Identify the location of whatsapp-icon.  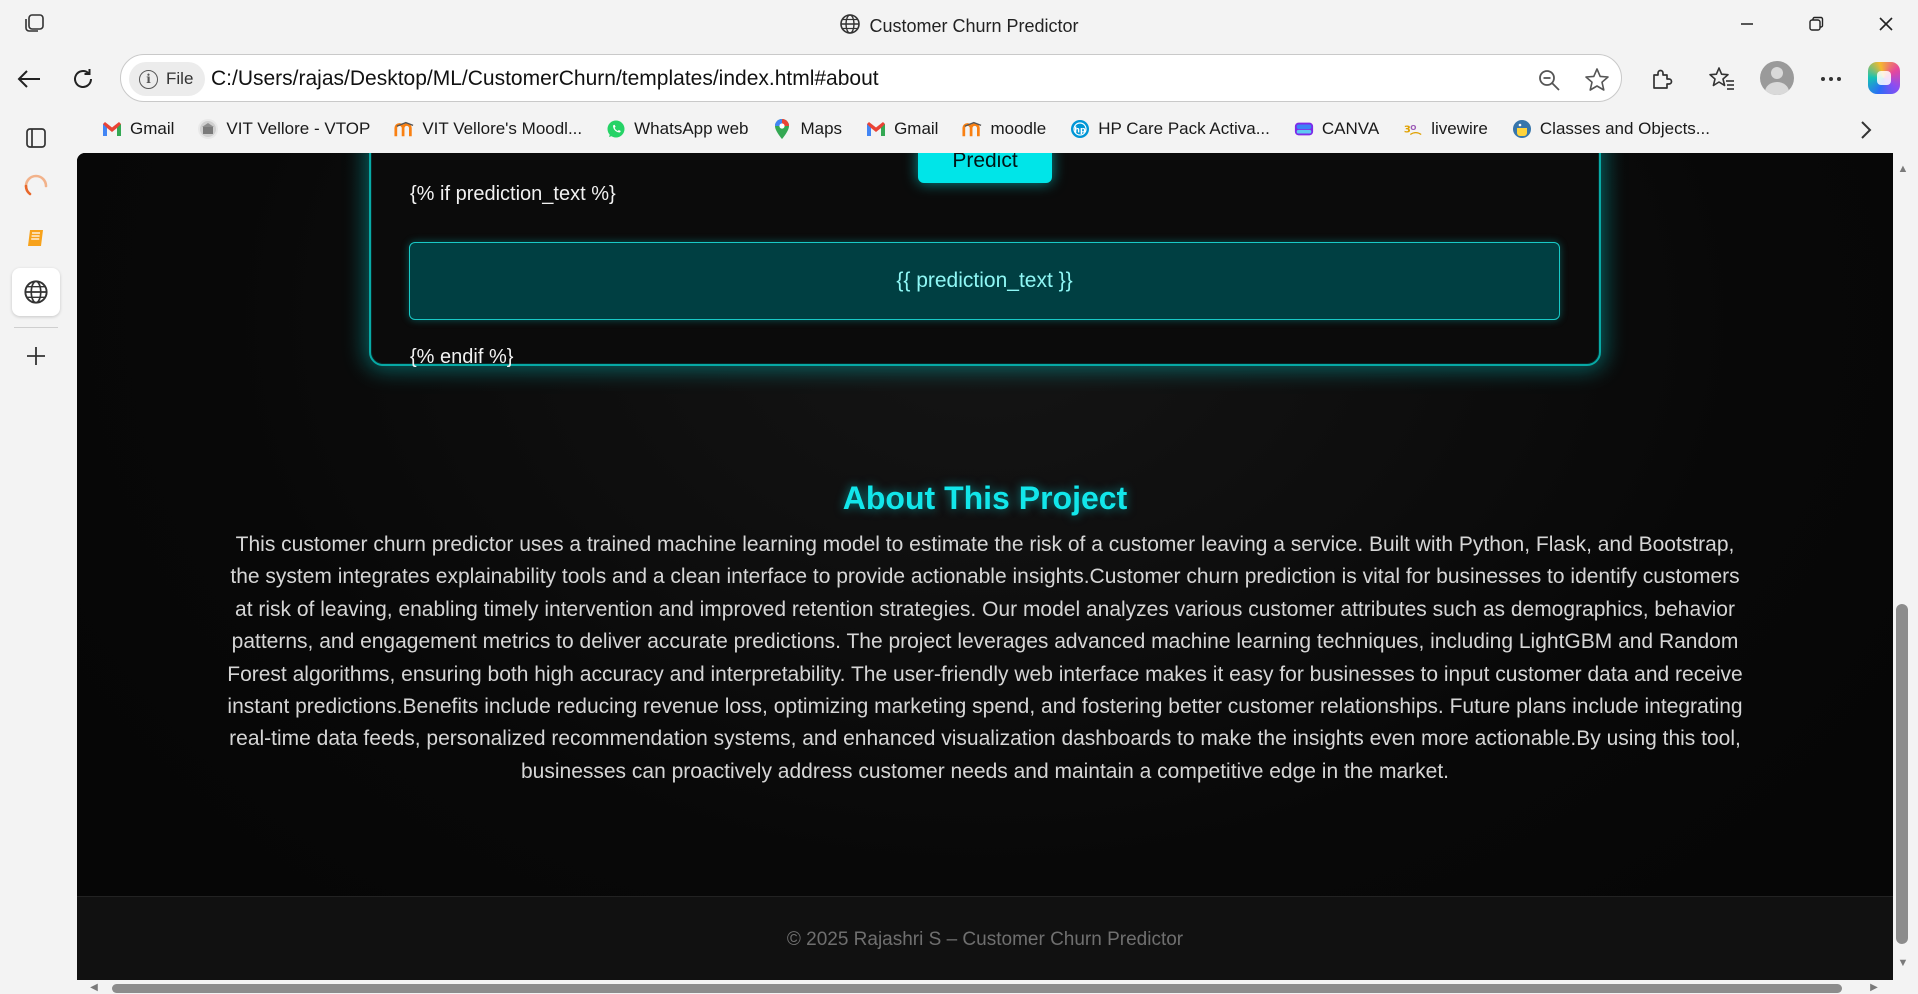
(616, 129).